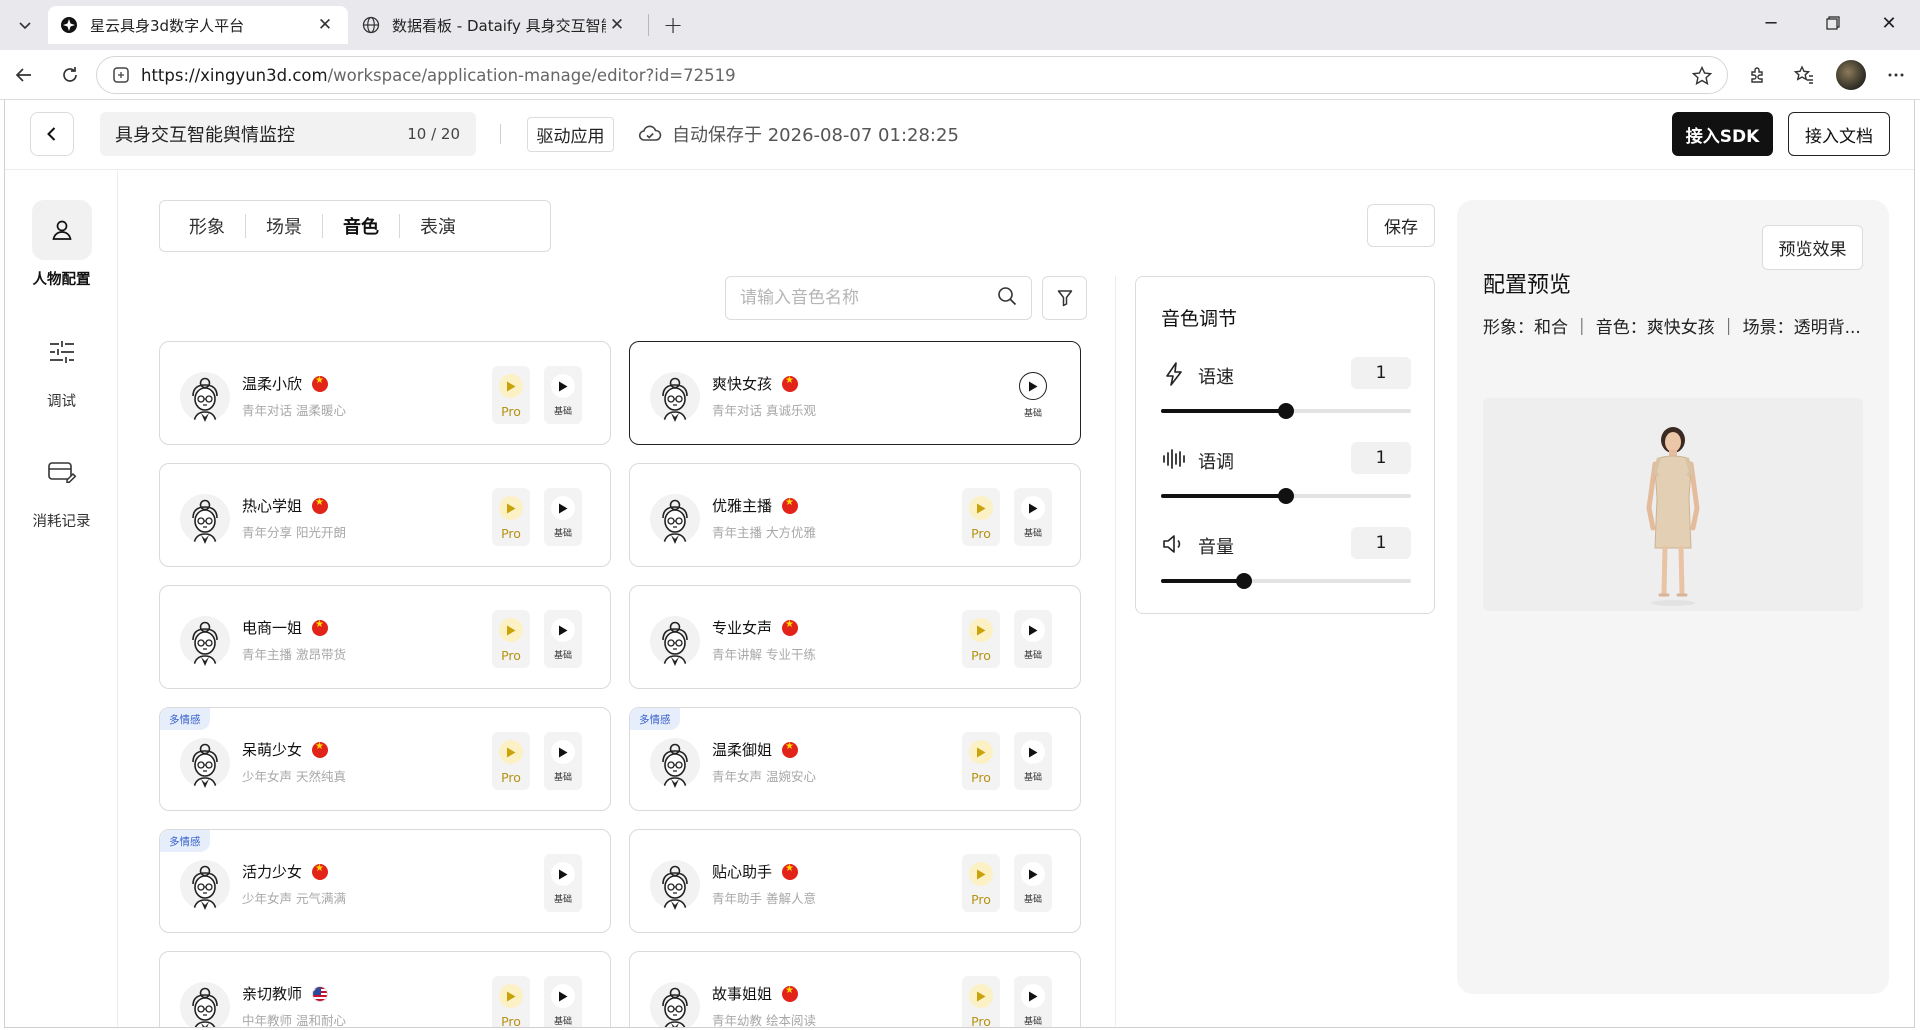 The width and height of the screenshot is (1920, 1030). What do you see at coordinates (1771, 23) in the screenshot?
I see `minimize-button: ─` at bounding box center [1771, 23].